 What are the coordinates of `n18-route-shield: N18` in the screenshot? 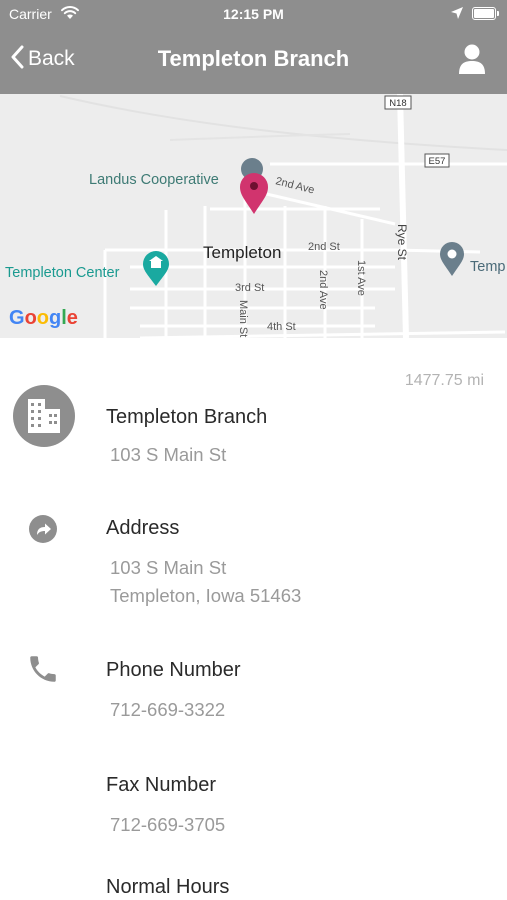 It's located at (398, 102).